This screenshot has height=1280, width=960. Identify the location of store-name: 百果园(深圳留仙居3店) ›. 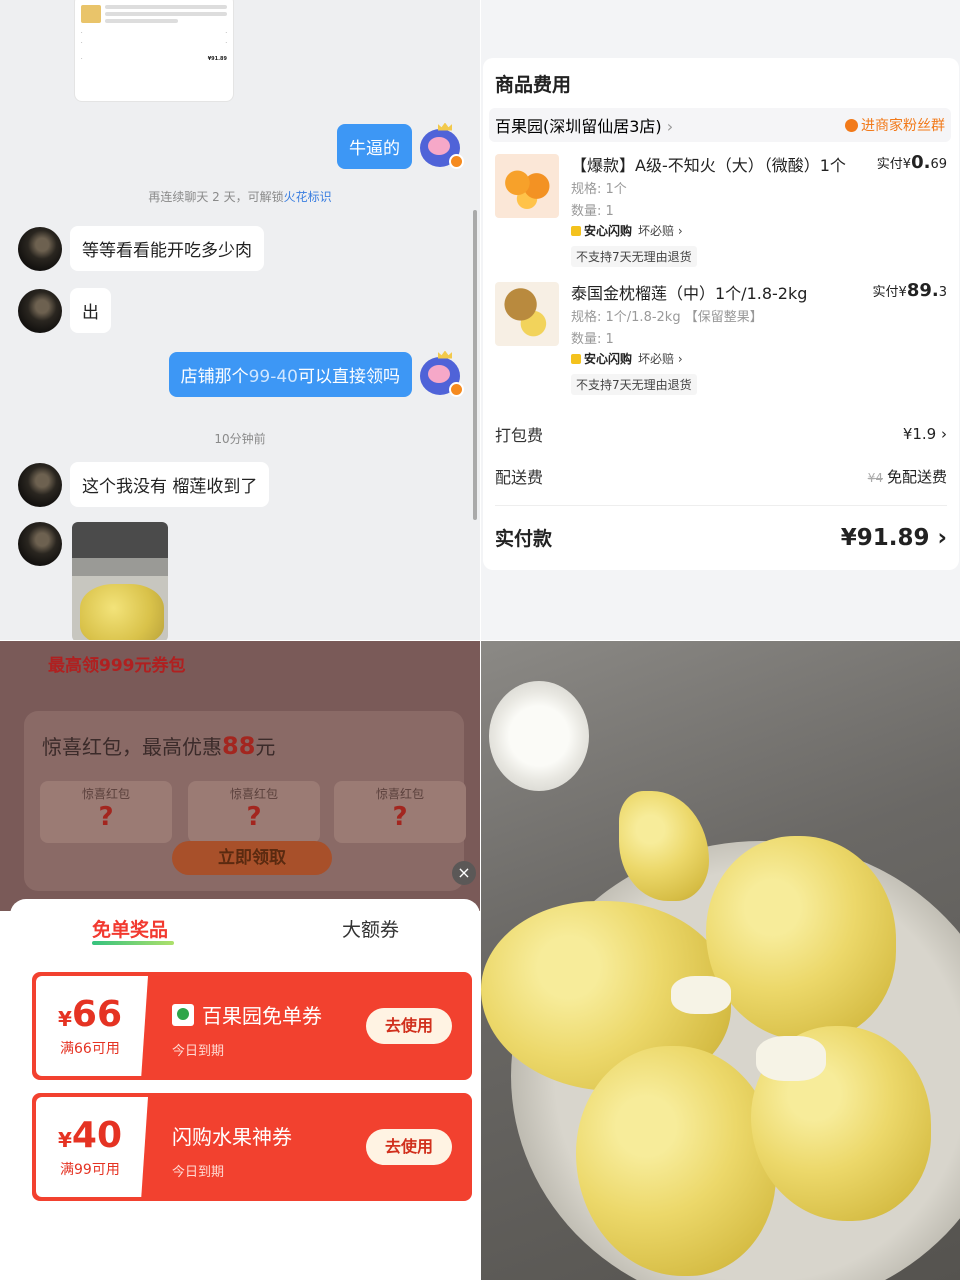
(584, 125).